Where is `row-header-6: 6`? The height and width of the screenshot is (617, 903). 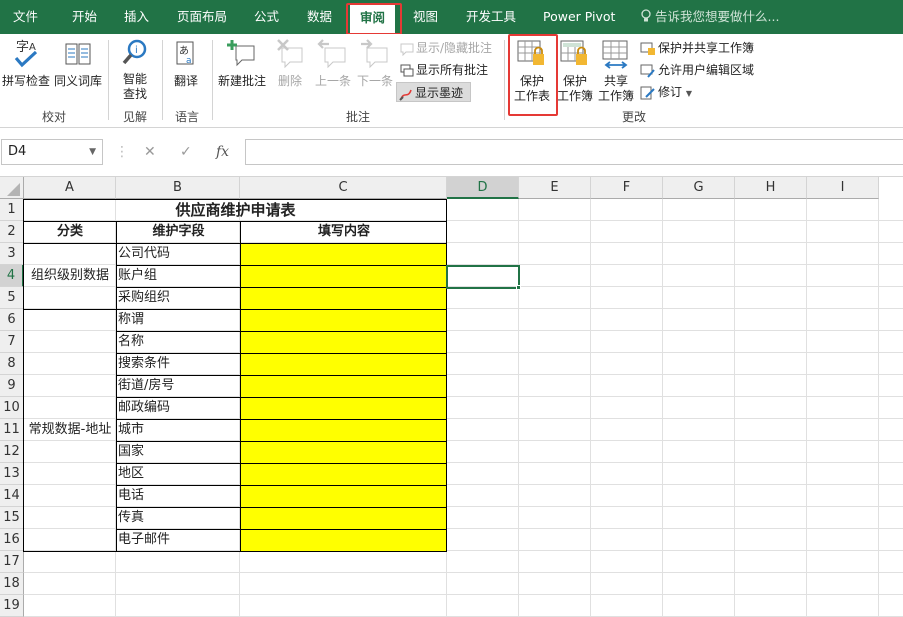 row-header-6: 6 is located at coordinates (12, 320).